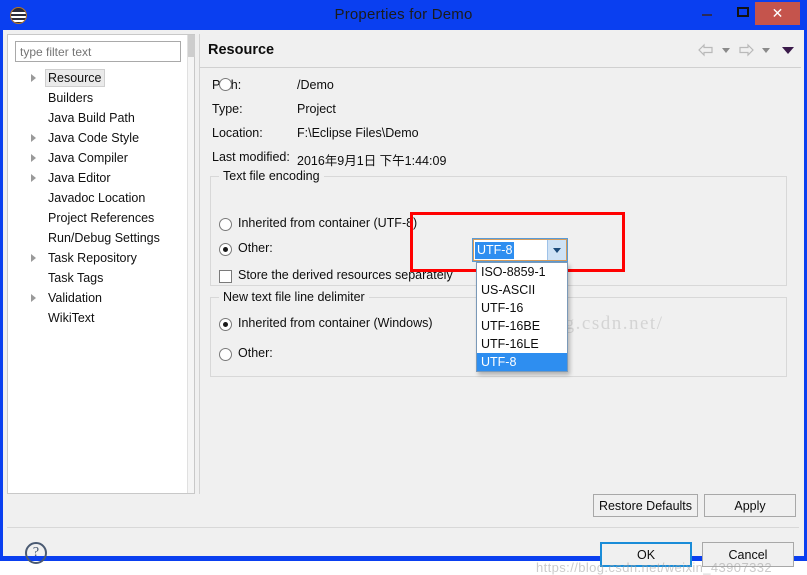  I want to click on tree-scrollbar, so click(191, 264).